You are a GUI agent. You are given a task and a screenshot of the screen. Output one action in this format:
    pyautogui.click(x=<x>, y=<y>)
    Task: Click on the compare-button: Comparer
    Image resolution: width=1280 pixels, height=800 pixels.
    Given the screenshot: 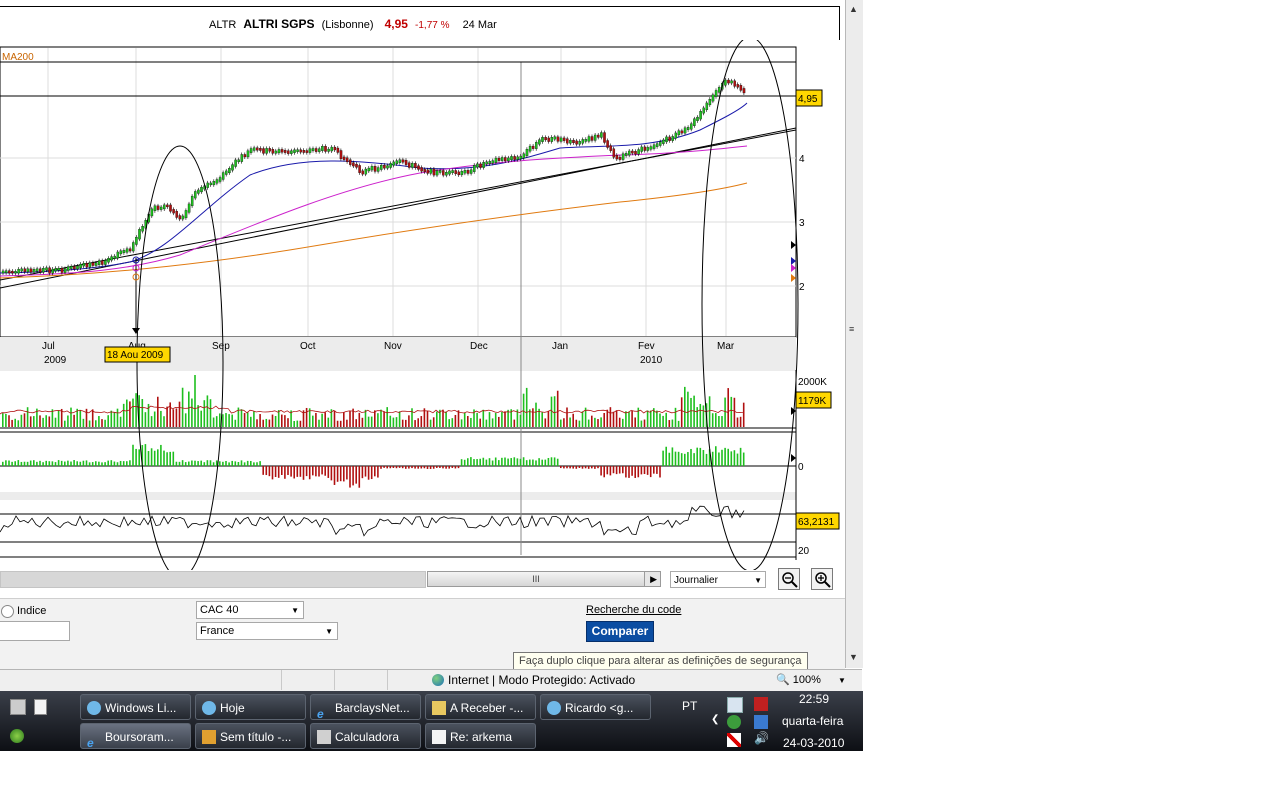 What is the action you would take?
    pyautogui.click(x=620, y=631)
    